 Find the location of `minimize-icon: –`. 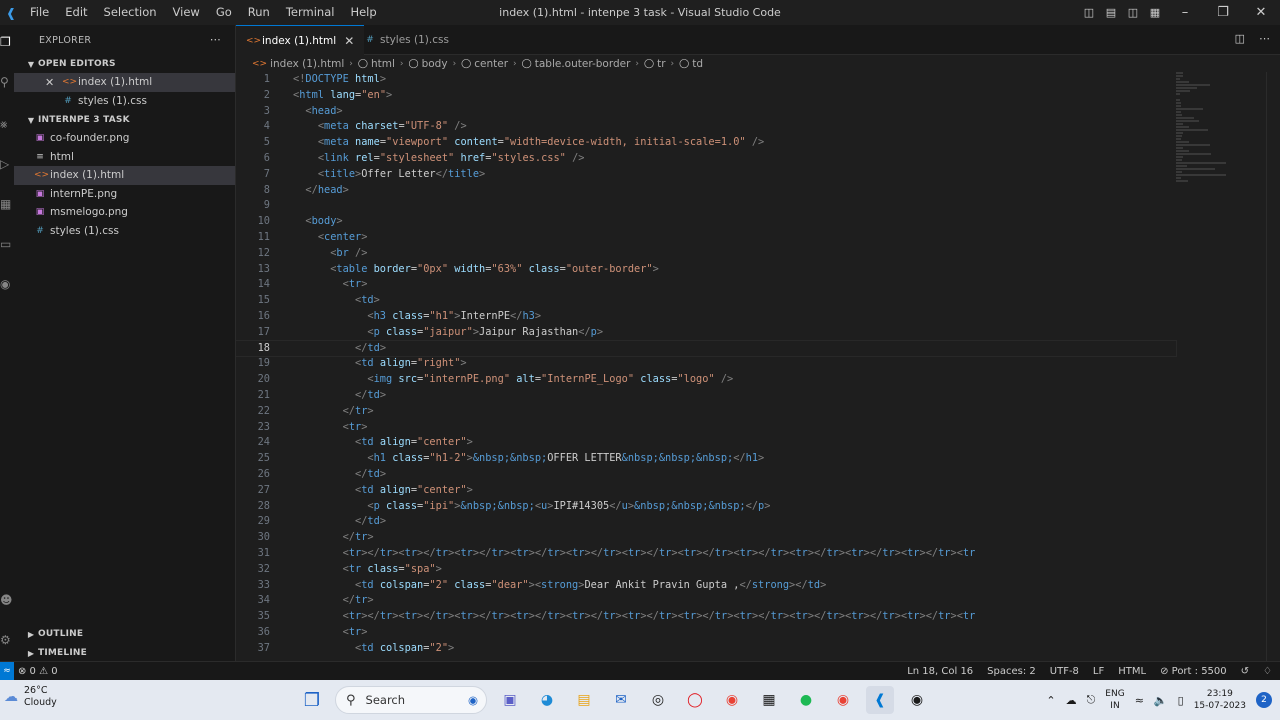

minimize-icon: – is located at coordinates (1185, 12).